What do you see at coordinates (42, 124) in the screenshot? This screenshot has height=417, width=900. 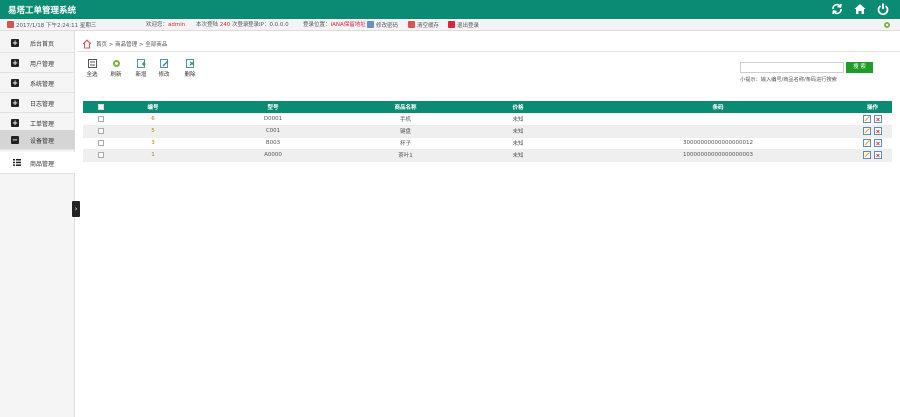 I see `sidebar-item-label: 工单管理` at bounding box center [42, 124].